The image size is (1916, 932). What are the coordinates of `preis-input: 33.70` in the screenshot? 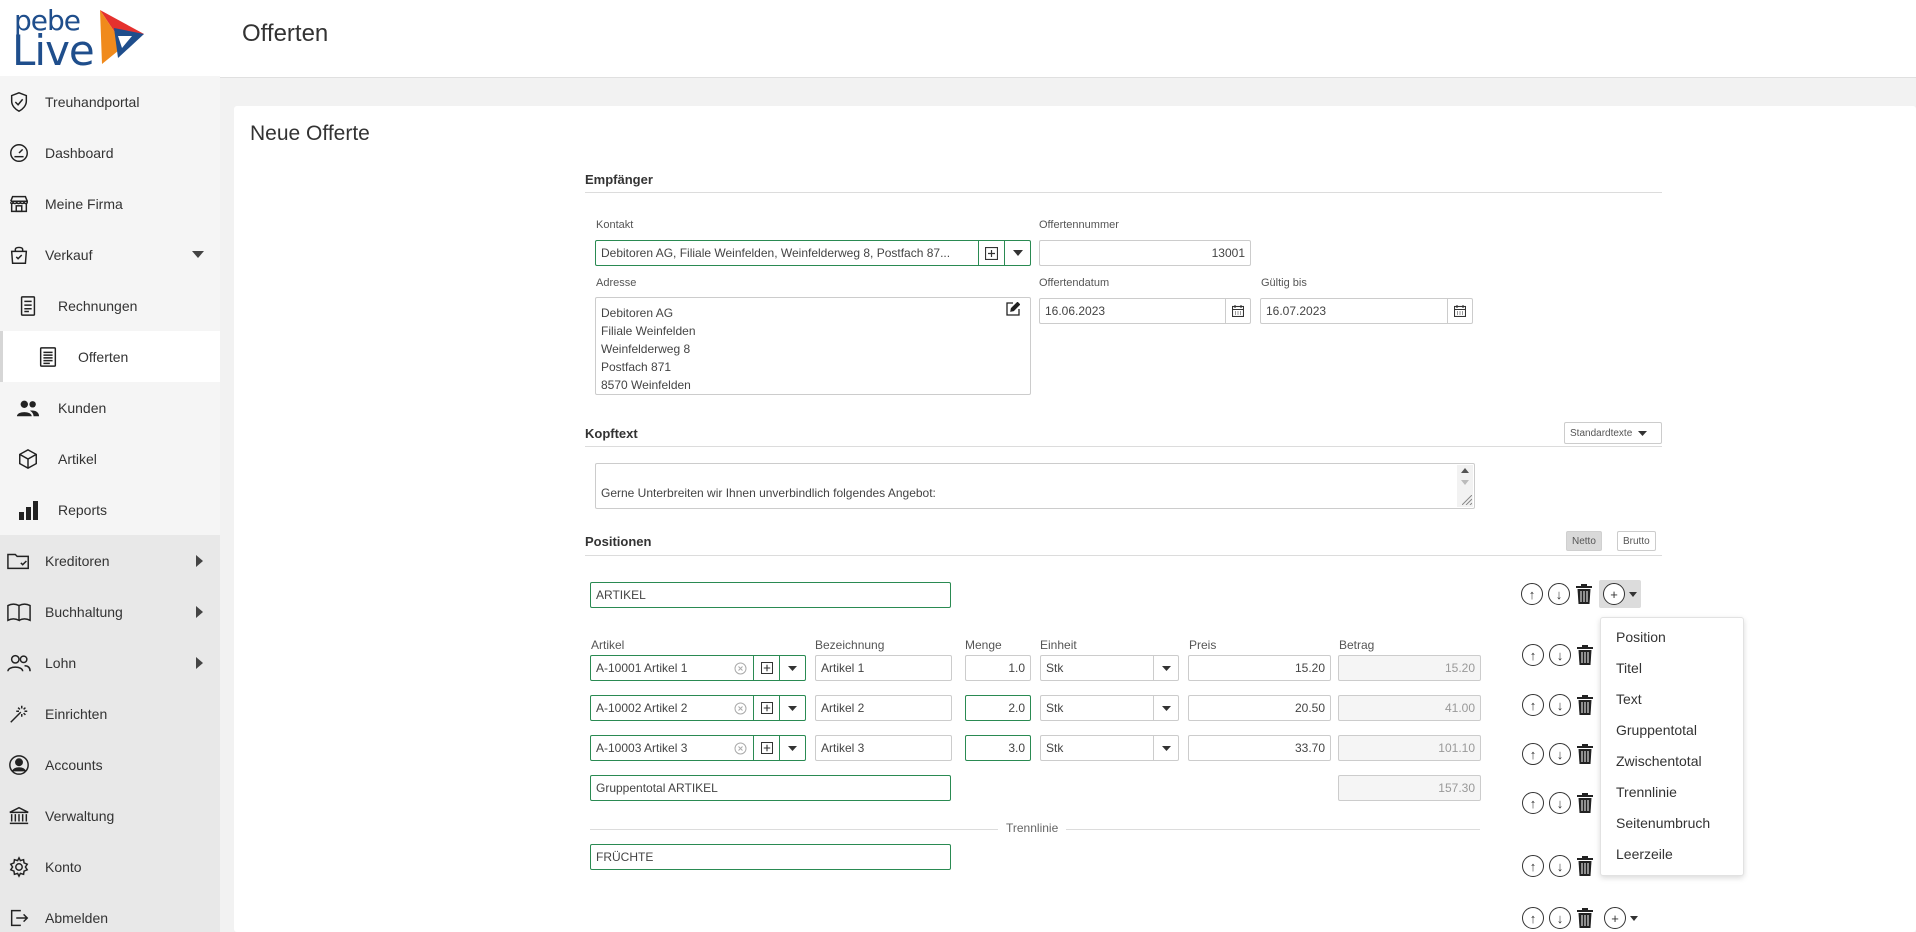 It's located at (1259, 748).